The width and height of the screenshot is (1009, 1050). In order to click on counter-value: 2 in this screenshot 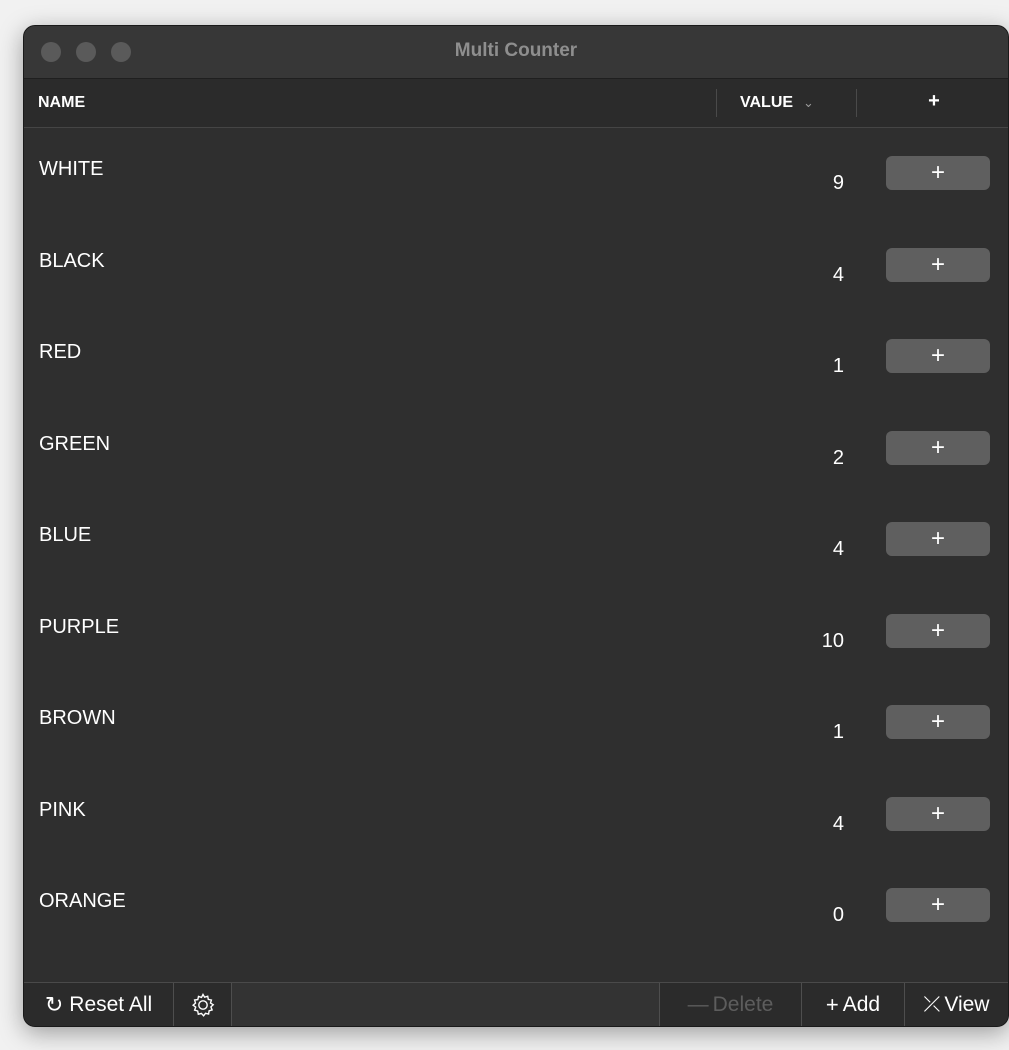, I will do `click(838, 457)`.